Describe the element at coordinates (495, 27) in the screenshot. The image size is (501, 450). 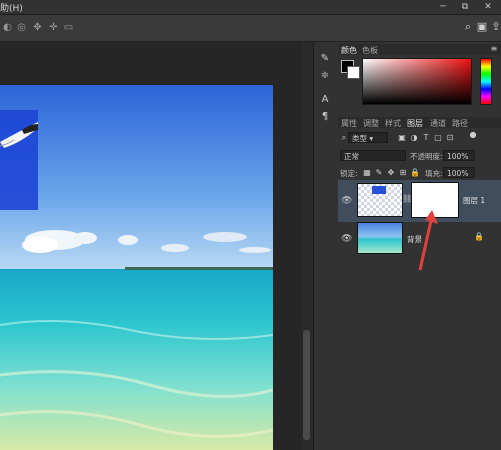
I see `share-icon: ⇪` at that location.